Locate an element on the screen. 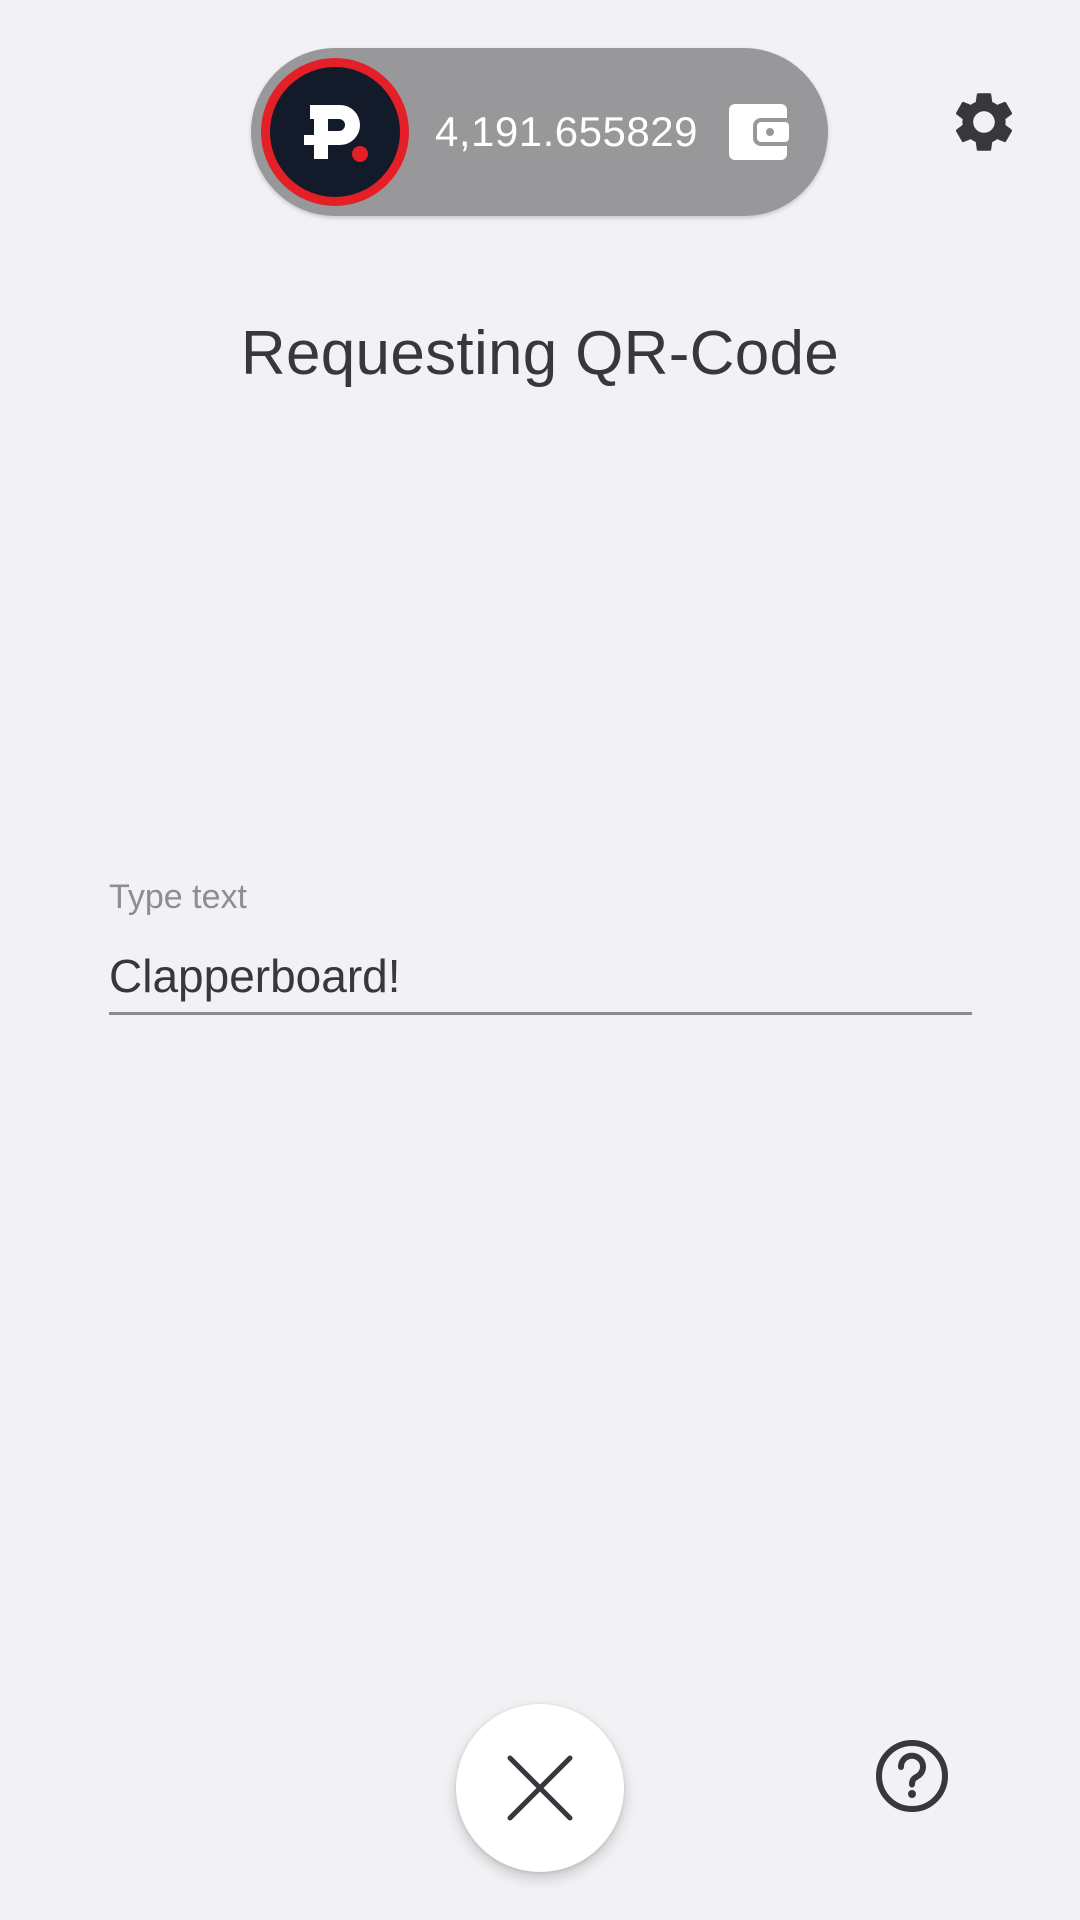 The height and width of the screenshot is (1920, 1080). wallet-icon is located at coordinates (759, 132).